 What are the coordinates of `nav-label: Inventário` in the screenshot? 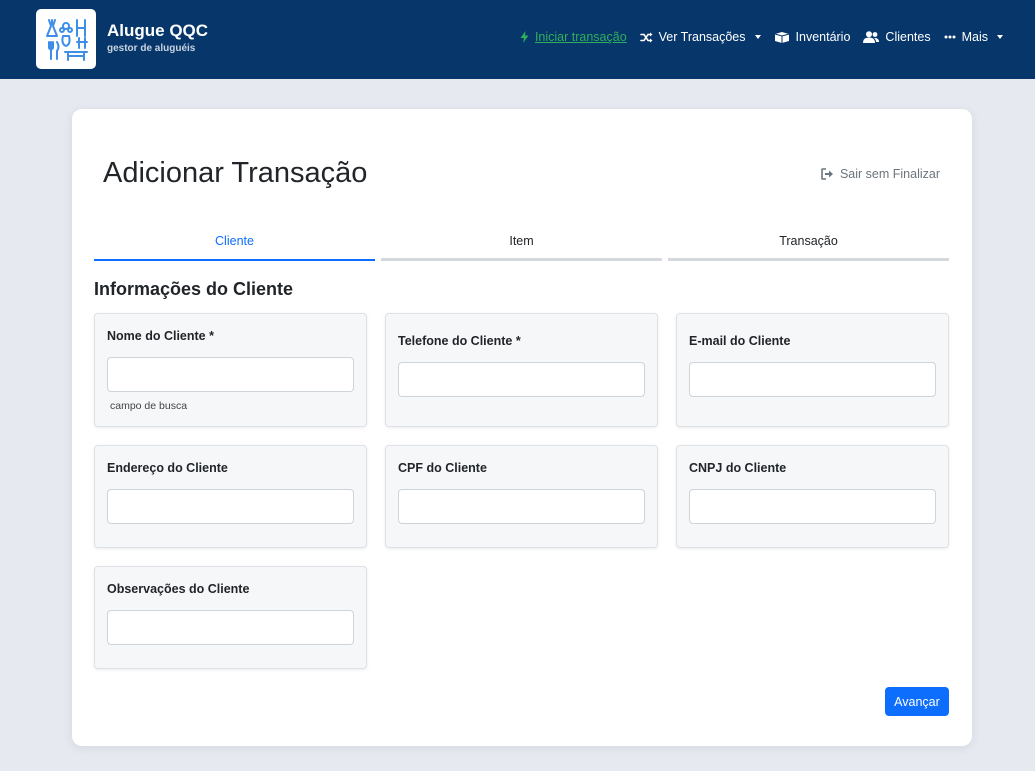 It's located at (823, 37).